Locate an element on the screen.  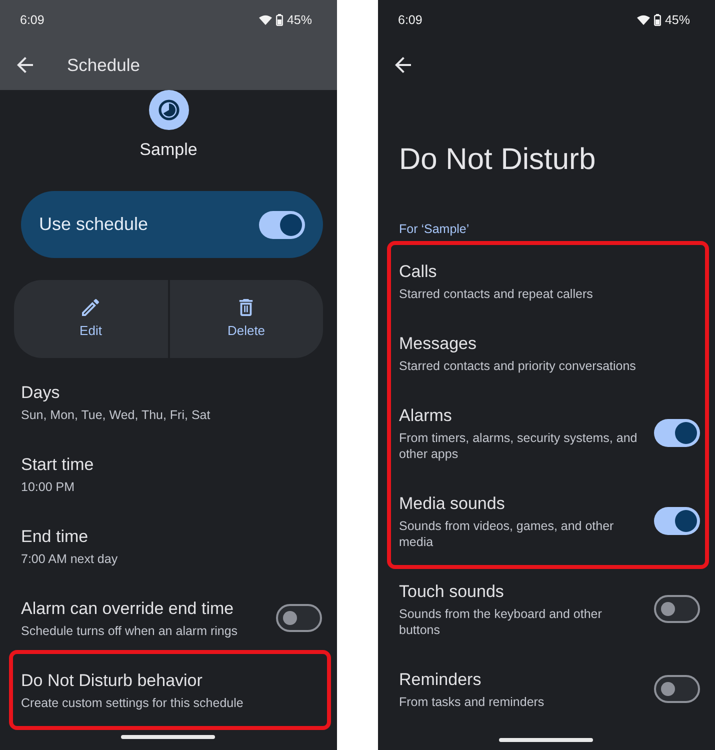
setting-description: Starred contacts and priority conversations is located at coordinates (518, 366).